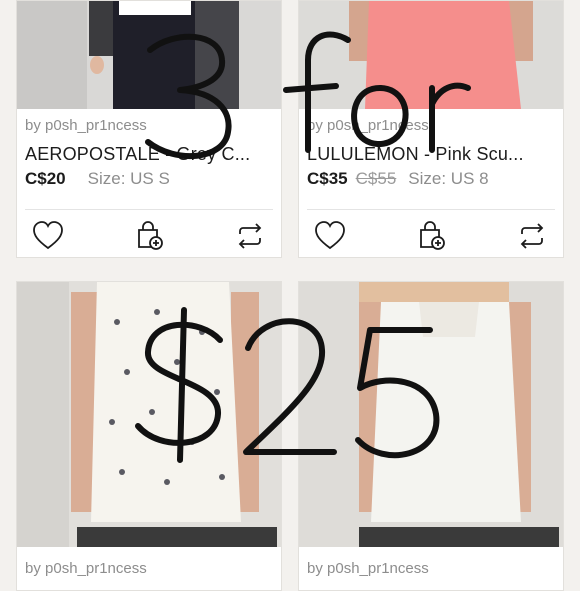 The width and height of the screenshot is (580, 591). What do you see at coordinates (45, 178) in the screenshot?
I see `price: C$20` at bounding box center [45, 178].